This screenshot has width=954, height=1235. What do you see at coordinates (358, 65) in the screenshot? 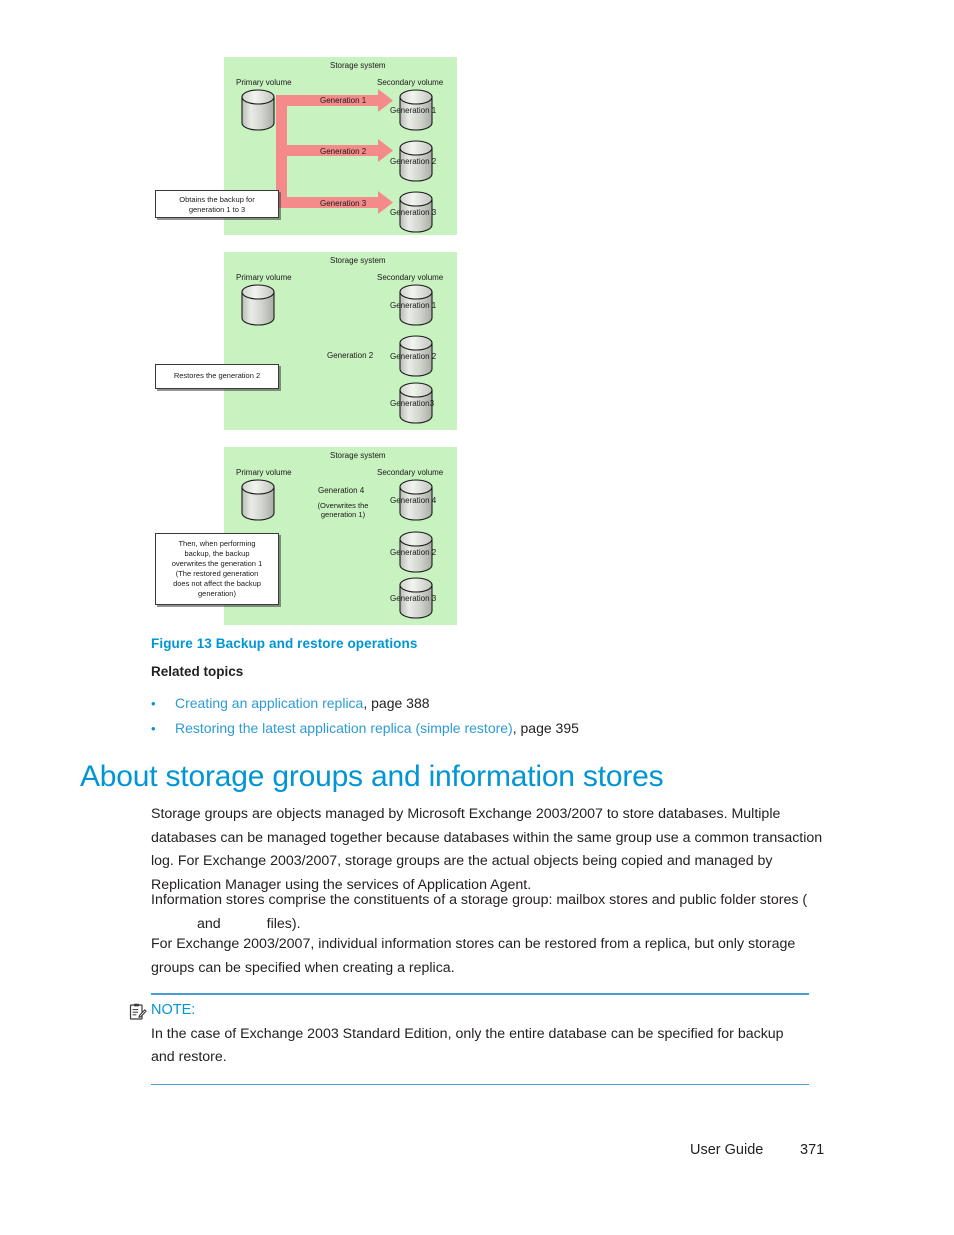
I see `panel-1-storage-system-label: Storage system` at bounding box center [358, 65].